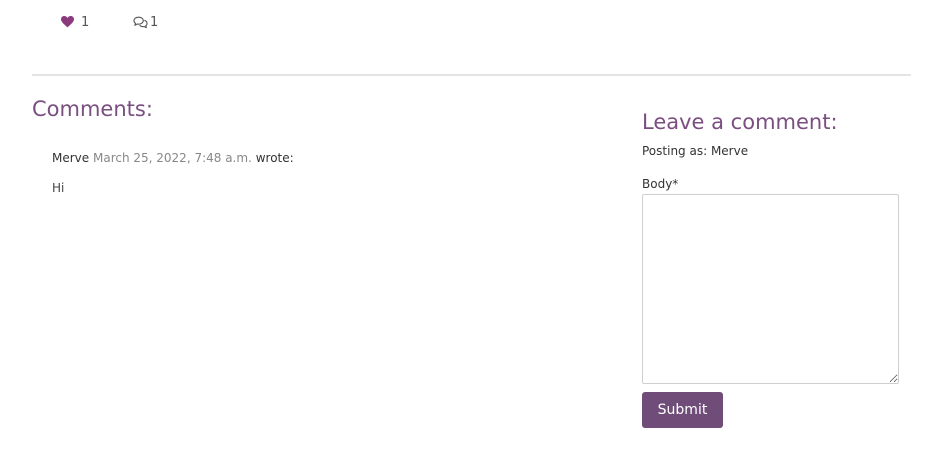  What do you see at coordinates (660, 184) in the screenshot?
I see `body-field-label: Body*` at bounding box center [660, 184].